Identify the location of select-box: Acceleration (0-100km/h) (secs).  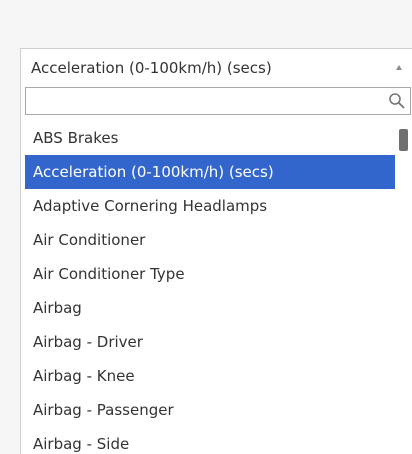
(216, 68).